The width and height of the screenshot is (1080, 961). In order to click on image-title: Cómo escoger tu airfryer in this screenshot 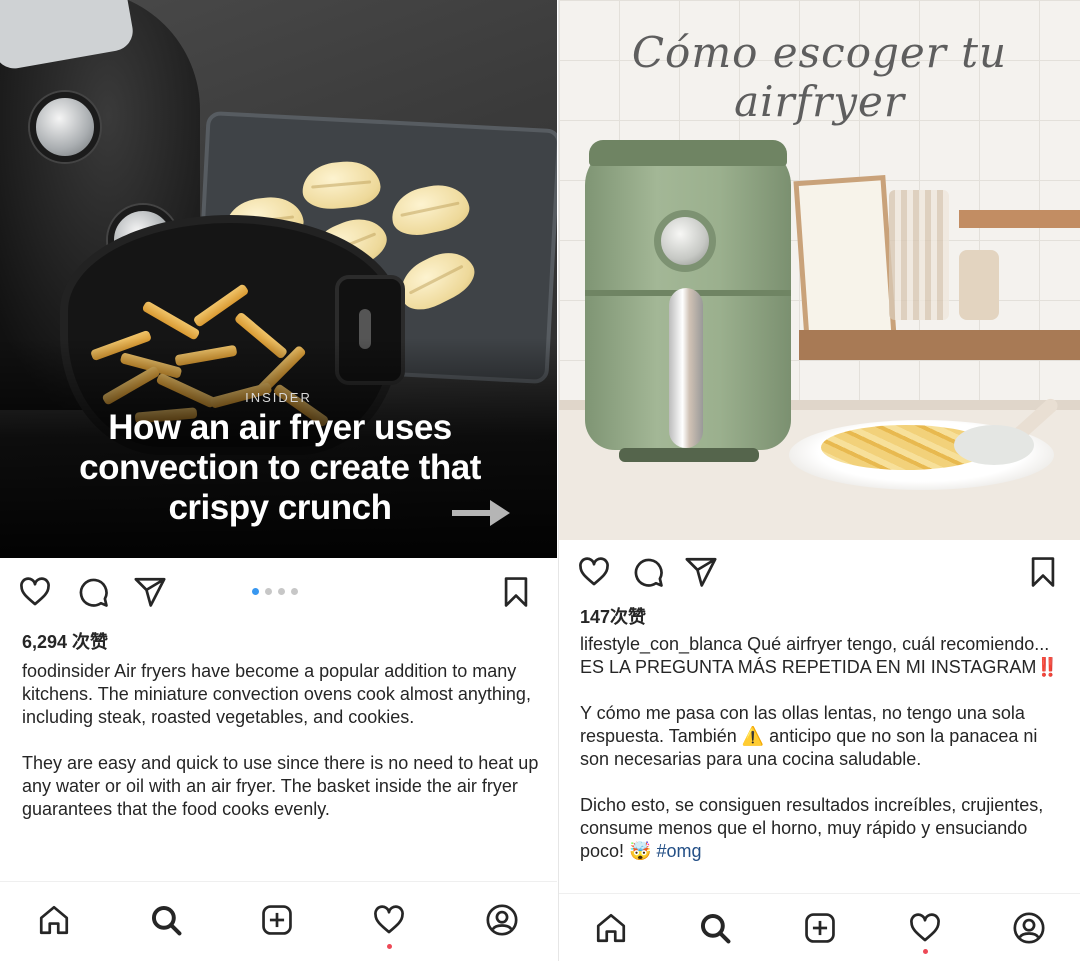, I will do `click(819, 77)`.